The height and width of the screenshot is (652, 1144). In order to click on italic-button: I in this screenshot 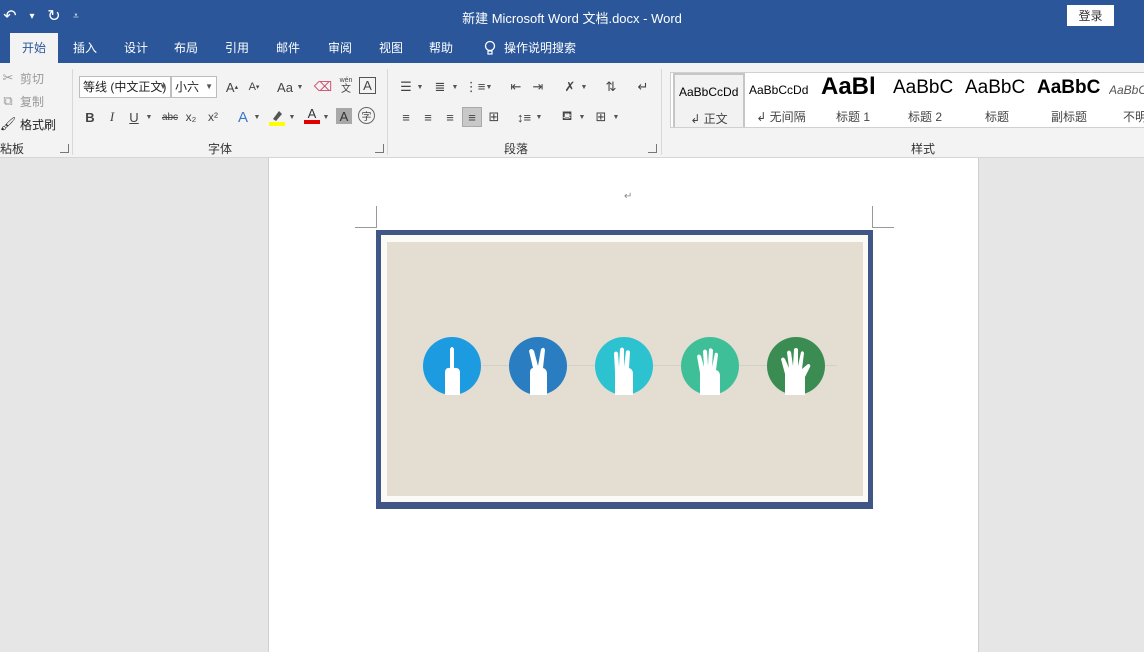, I will do `click(112, 117)`.